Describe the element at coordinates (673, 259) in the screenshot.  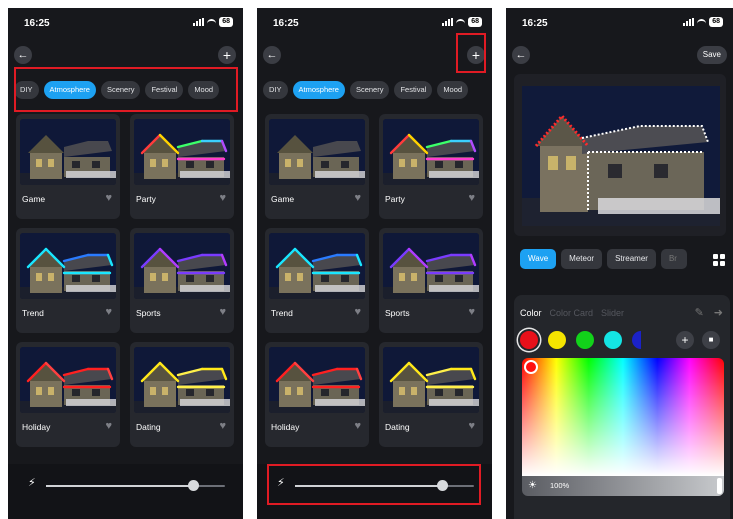
I see `effect-br: Br` at that location.